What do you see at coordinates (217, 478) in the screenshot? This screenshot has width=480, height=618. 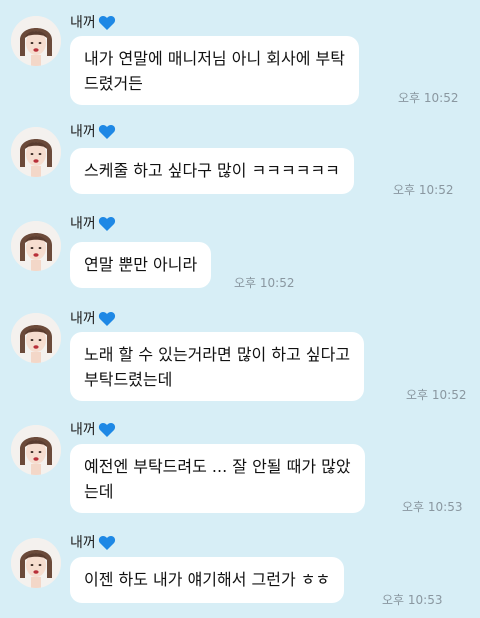 I see `message-bubble: 예전엔 부탁드려도 ... 잘 안될 때가 많았 는데` at bounding box center [217, 478].